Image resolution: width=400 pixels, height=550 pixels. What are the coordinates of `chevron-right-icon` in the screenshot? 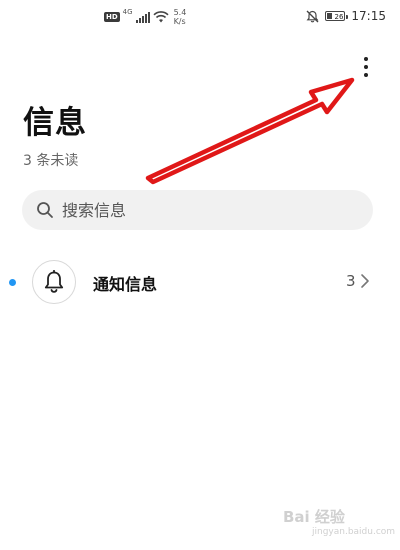 It's located at (365, 281).